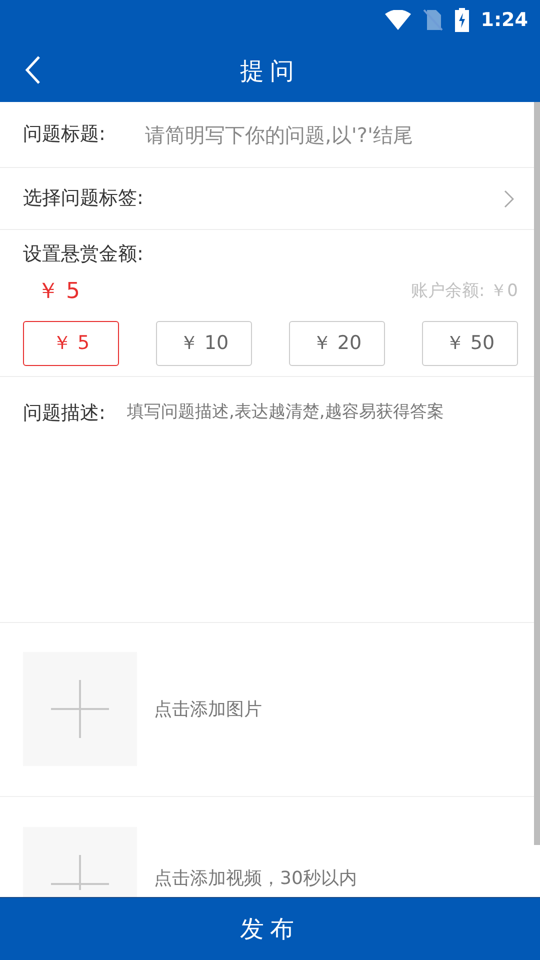 The image size is (540, 960). I want to click on amount-option: ￥ 5, so click(71, 343).